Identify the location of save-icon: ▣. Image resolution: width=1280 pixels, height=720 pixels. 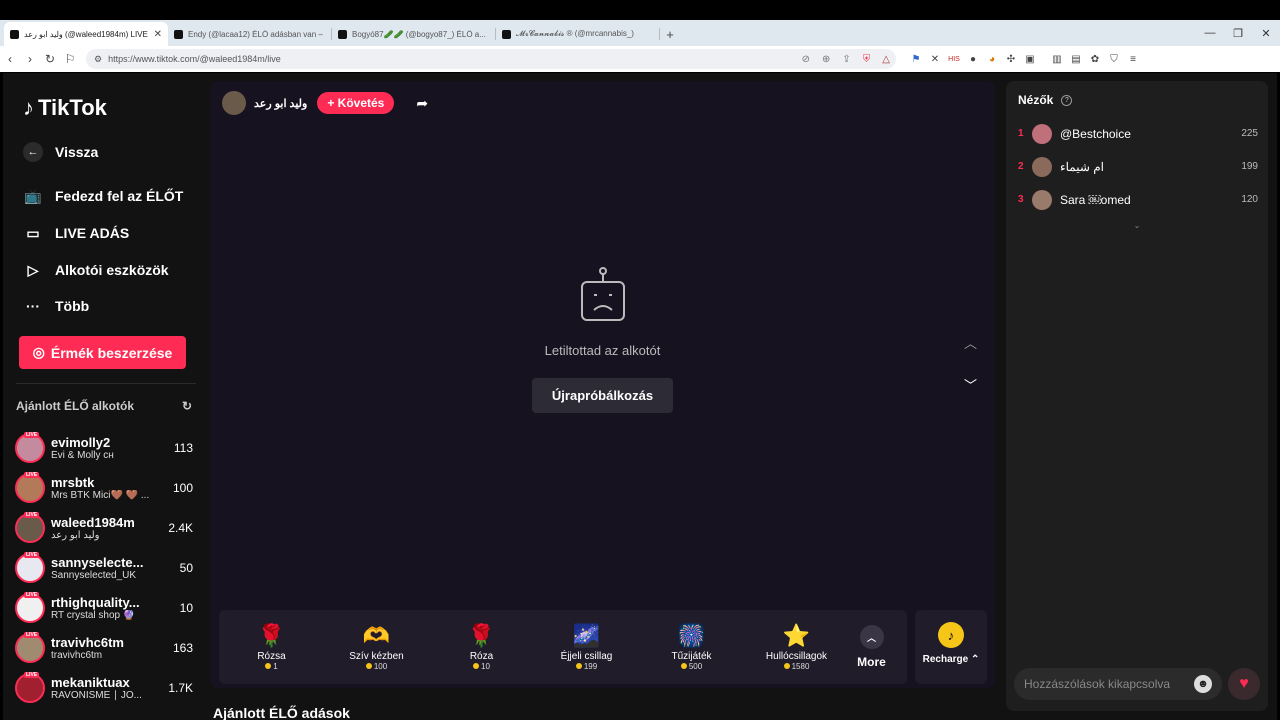
(1030, 59).